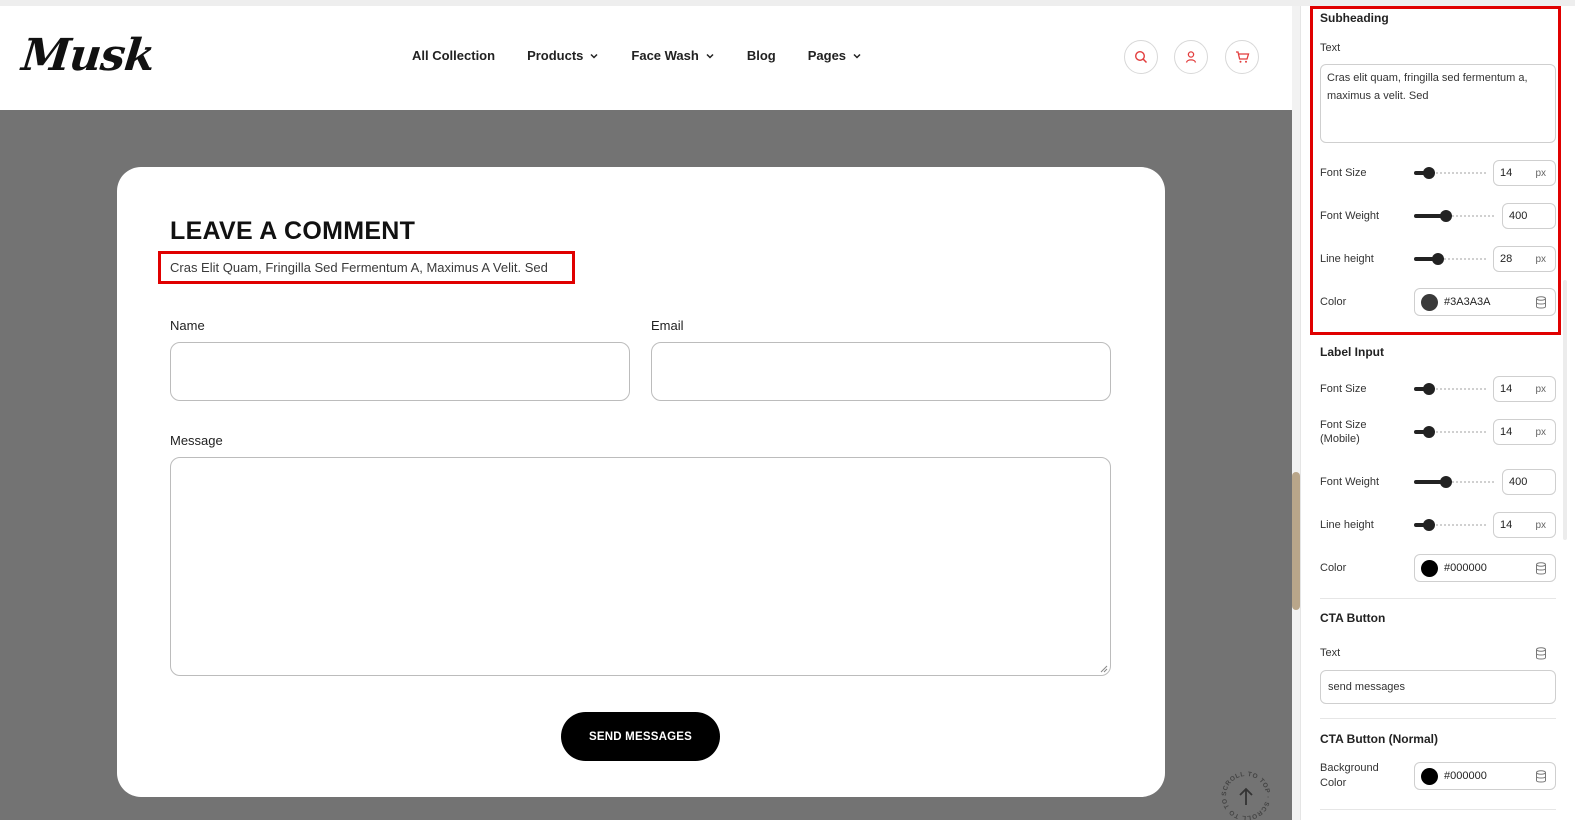  What do you see at coordinates (87, 55) in the screenshot?
I see `site-logo: Musk` at bounding box center [87, 55].